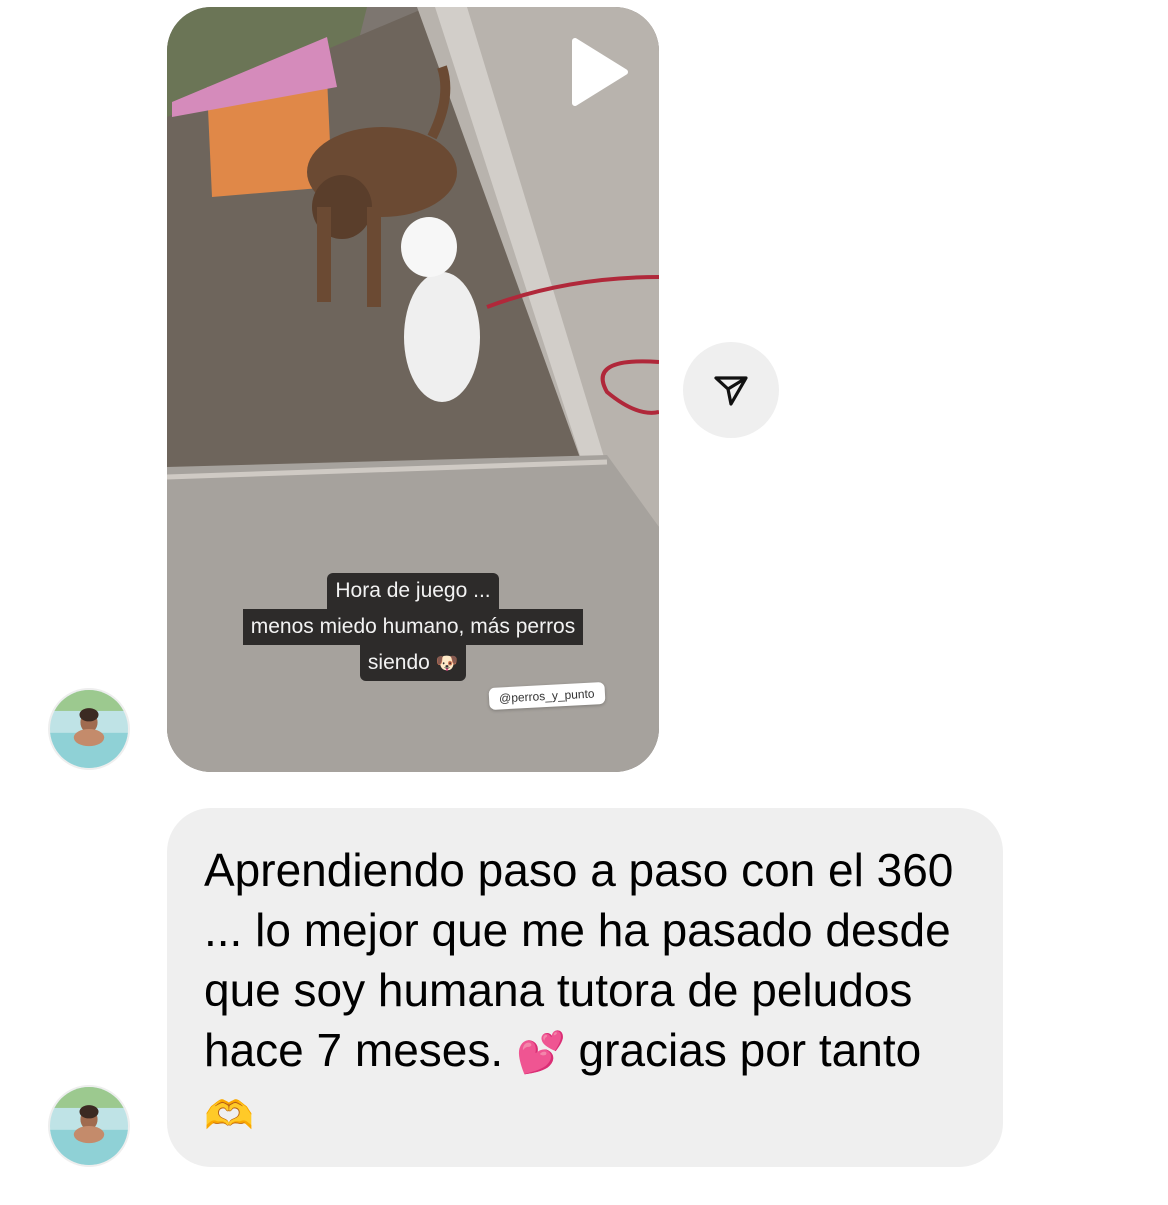 Image resolution: width=1168 pixels, height=1205 pixels. What do you see at coordinates (598, 72) in the screenshot?
I see `play-icon` at bounding box center [598, 72].